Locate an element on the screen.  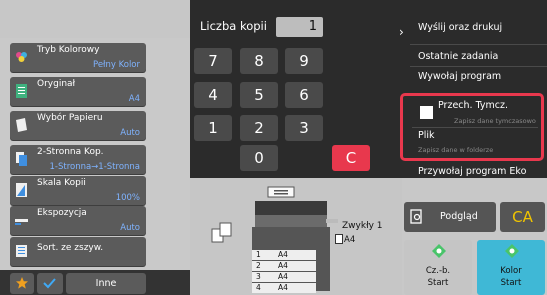
original-value: A4 is located at coordinates (134, 99).